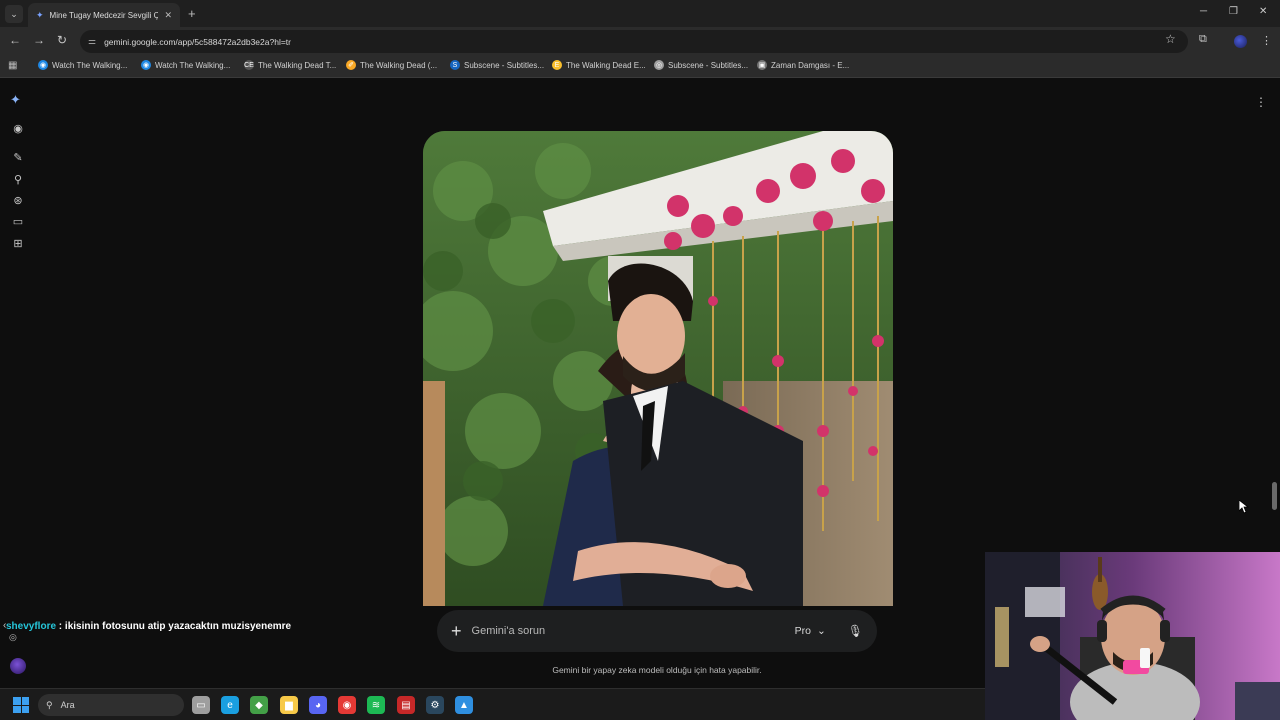 This screenshot has height=720, width=1280. Describe the element at coordinates (762, 65) in the screenshot. I see `bookmark-favicon-icon: ▣` at that location.